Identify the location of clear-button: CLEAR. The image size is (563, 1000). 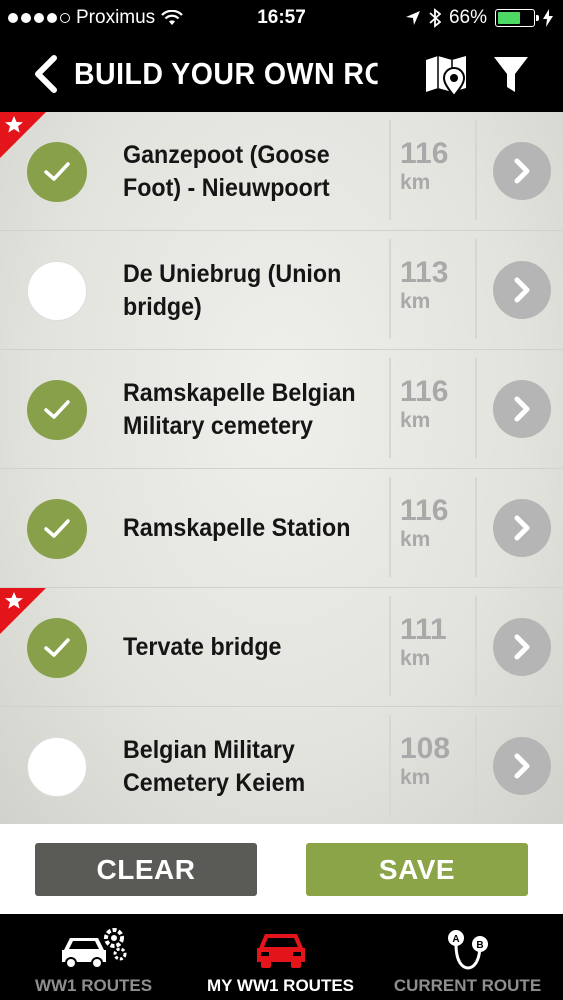
(146, 869).